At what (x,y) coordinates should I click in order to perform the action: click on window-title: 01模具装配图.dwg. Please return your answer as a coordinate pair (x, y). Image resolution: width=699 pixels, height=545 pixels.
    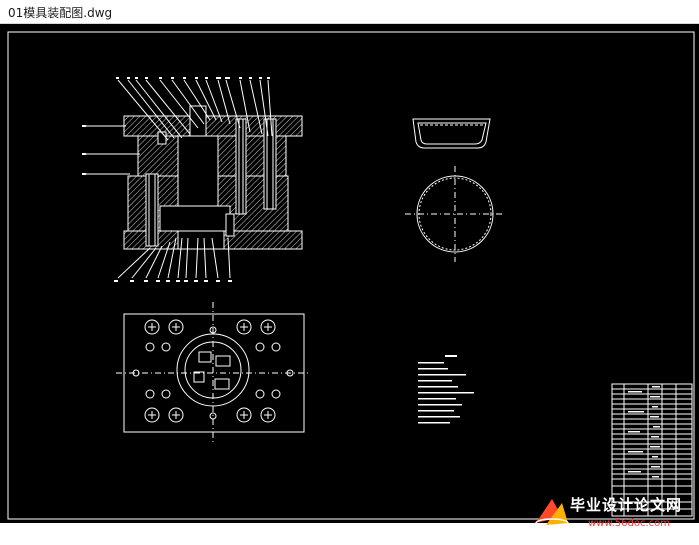
    Looking at the image, I should click on (60, 13).